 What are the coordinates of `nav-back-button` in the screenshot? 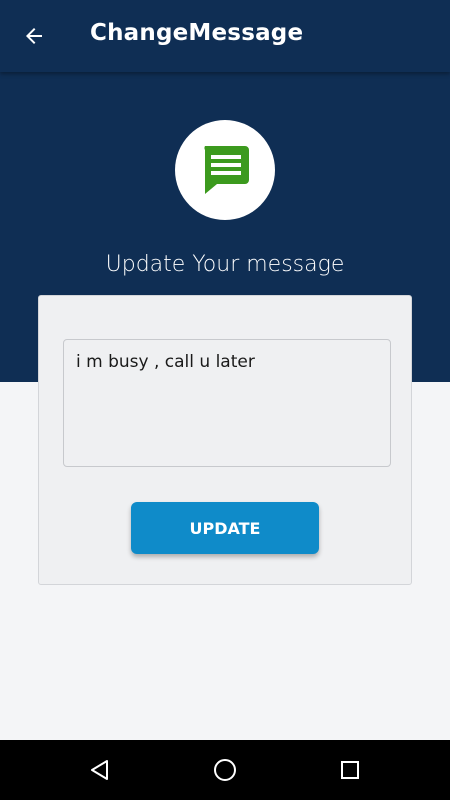 It's located at (100, 770).